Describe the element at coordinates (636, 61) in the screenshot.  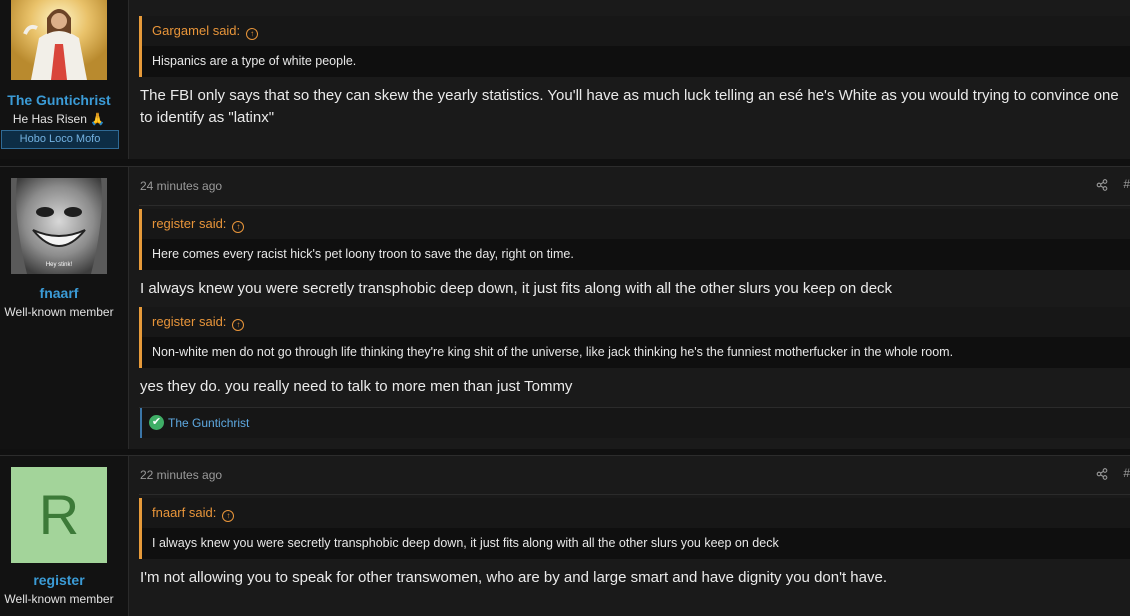
I see `quote-text: Hispanics are a type of white people.` at that location.